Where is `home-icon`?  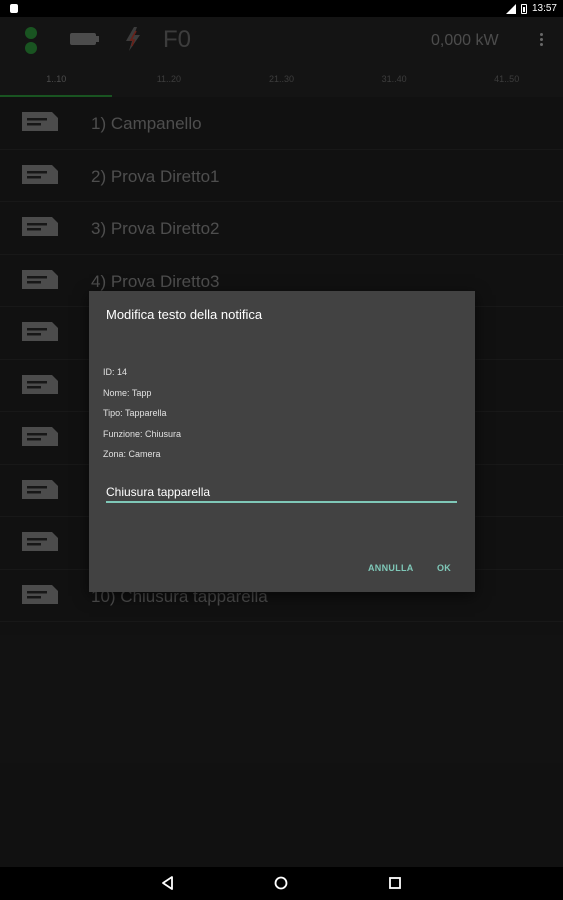
home-icon is located at coordinates (281, 883).